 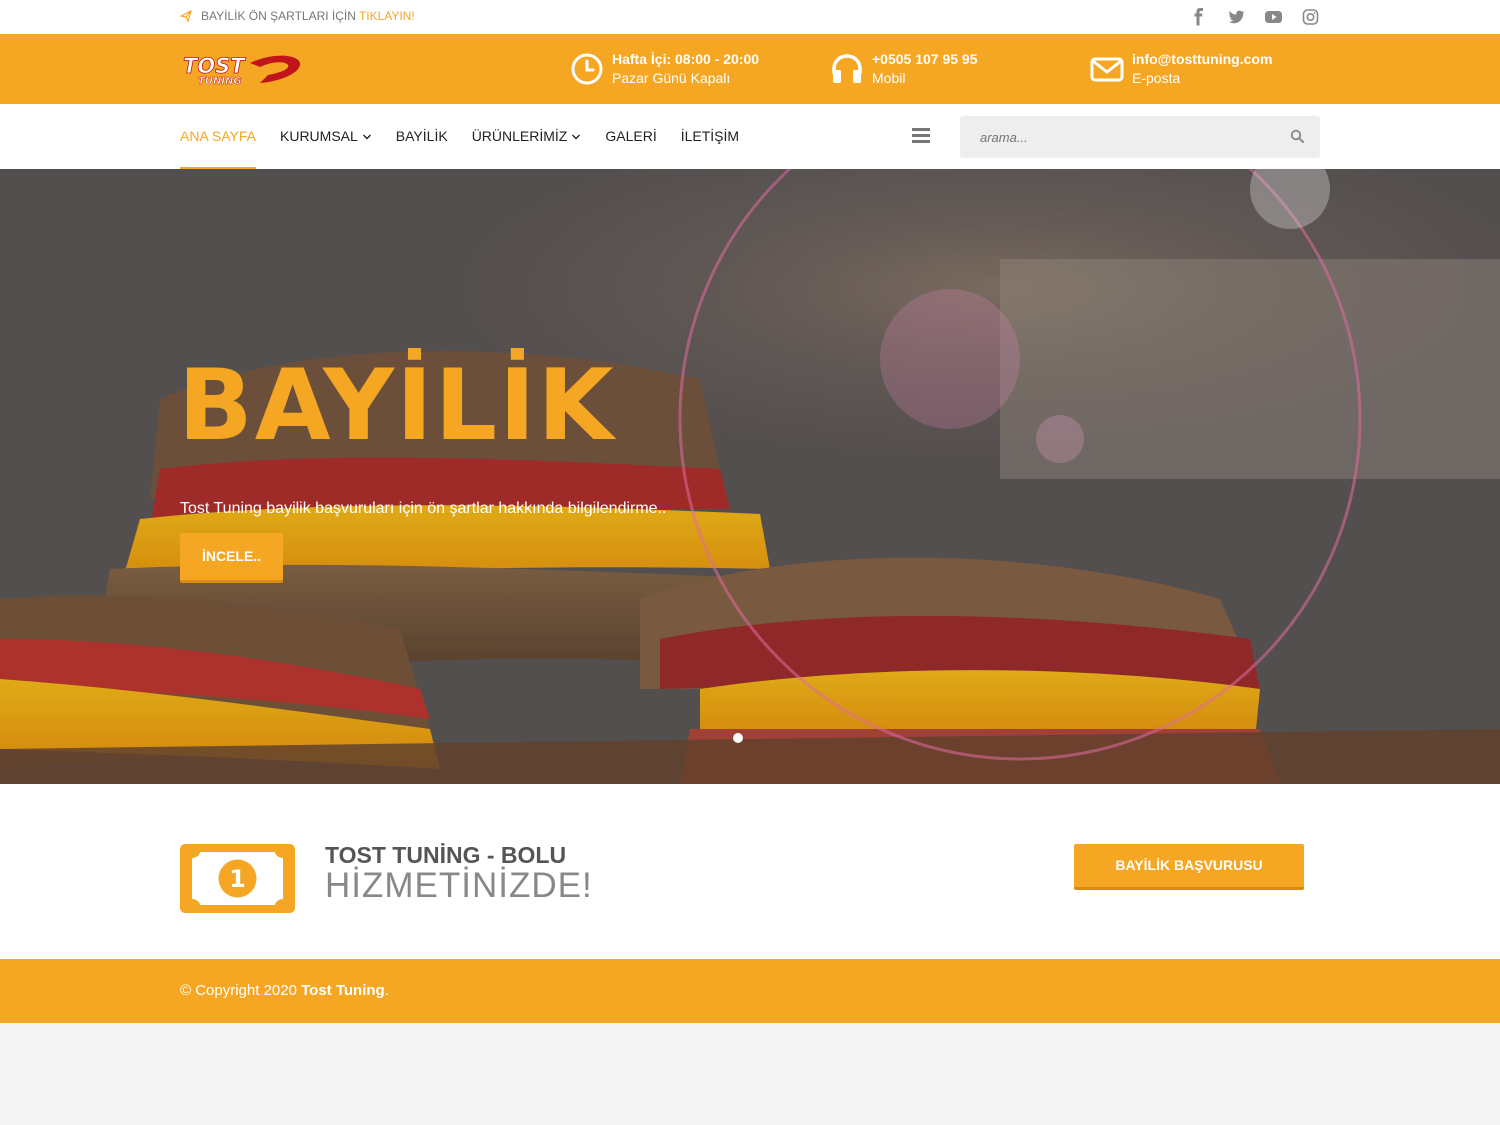 What do you see at coordinates (1236, 17) in the screenshot?
I see `twitter-icon` at bounding box center [1236, 17].